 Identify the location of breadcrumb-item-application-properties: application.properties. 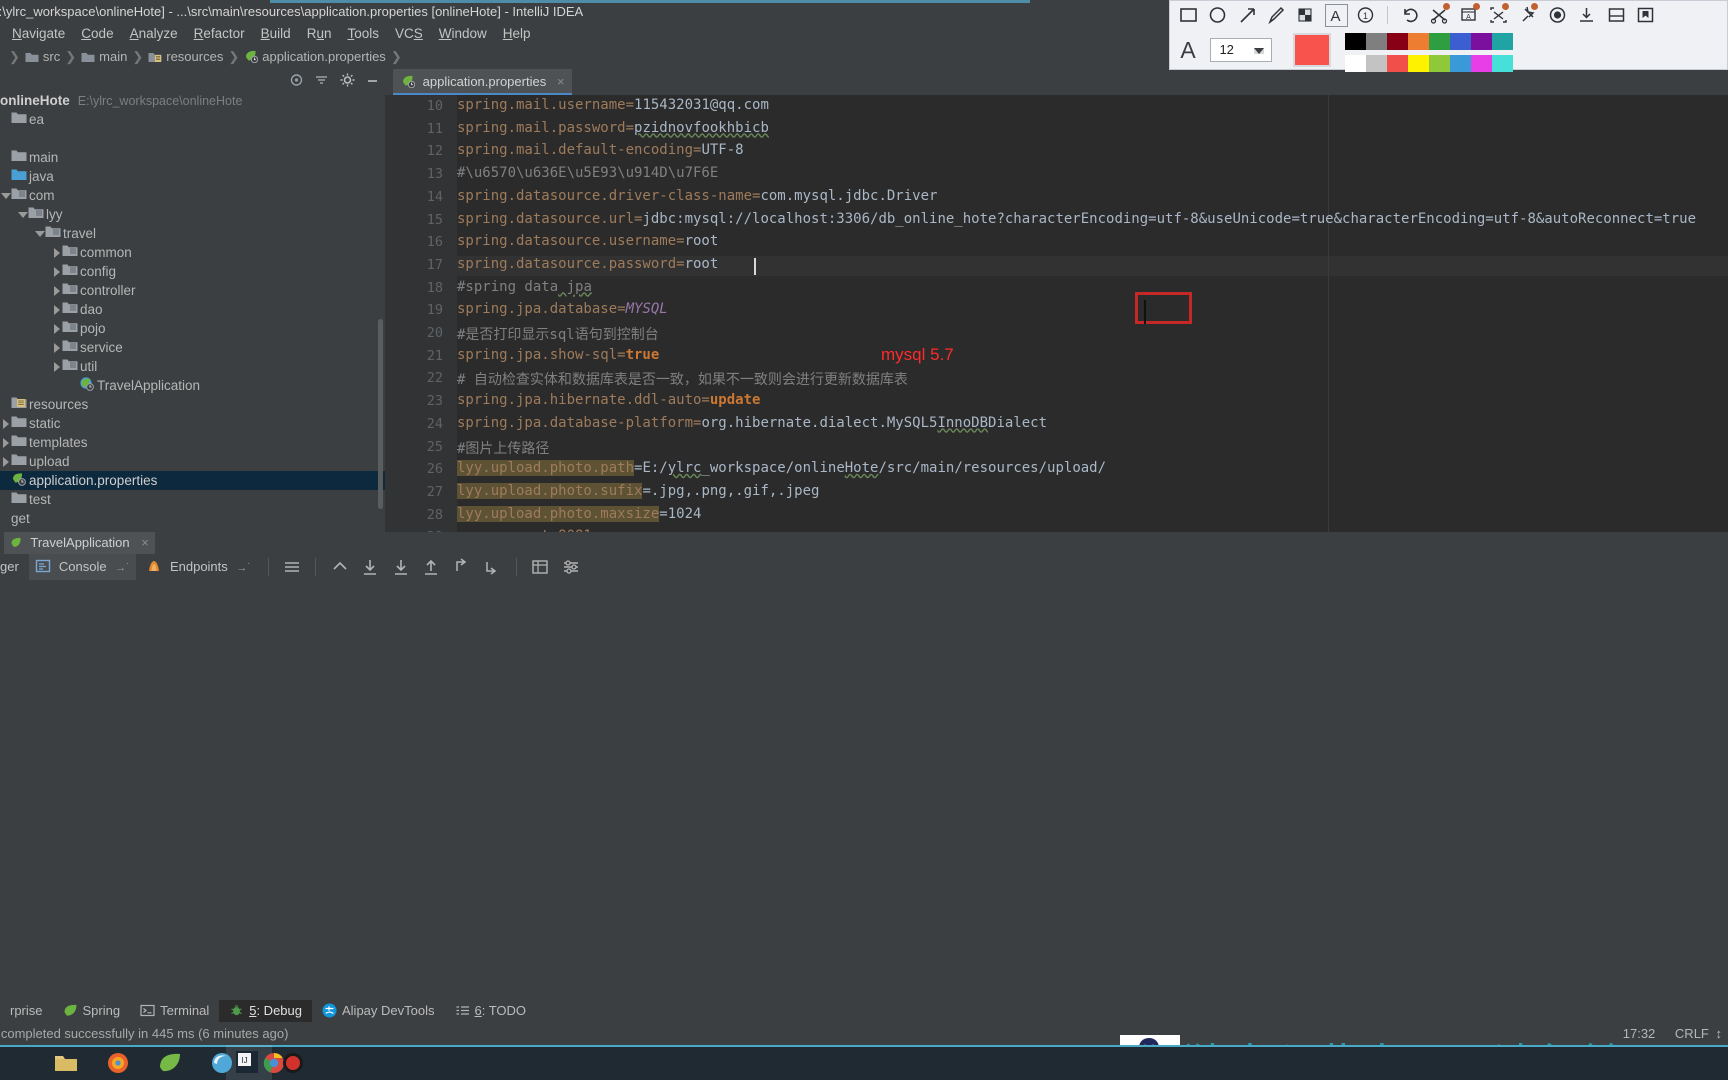
(315, 56).